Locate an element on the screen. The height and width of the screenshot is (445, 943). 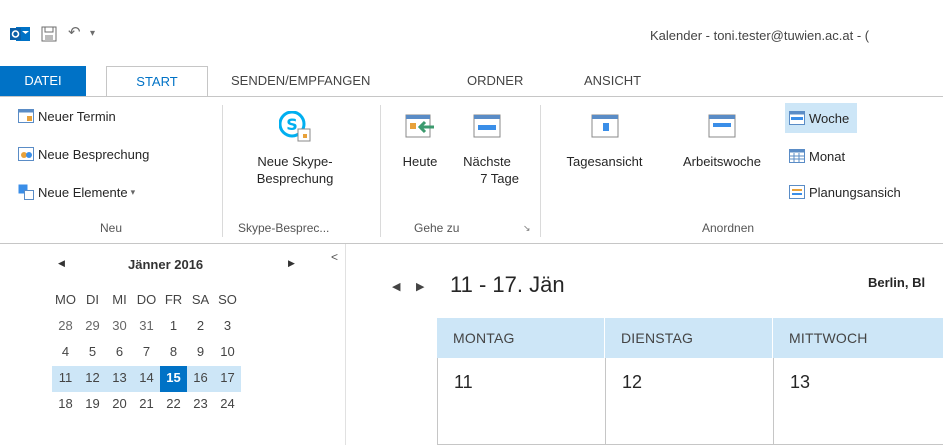
dialog-launcher-icon: ↘ is located at coordinates (527, 228).